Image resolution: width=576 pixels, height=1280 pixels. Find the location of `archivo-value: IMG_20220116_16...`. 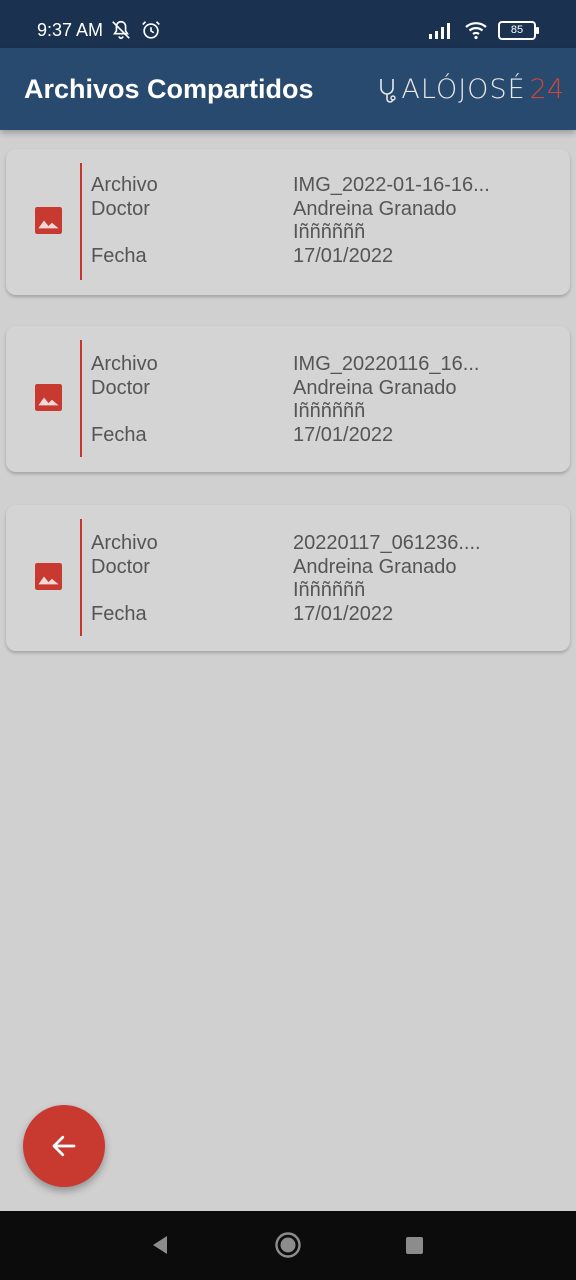

archivo-value: IMG_20220116_16... is located at coordinates (386, 364).